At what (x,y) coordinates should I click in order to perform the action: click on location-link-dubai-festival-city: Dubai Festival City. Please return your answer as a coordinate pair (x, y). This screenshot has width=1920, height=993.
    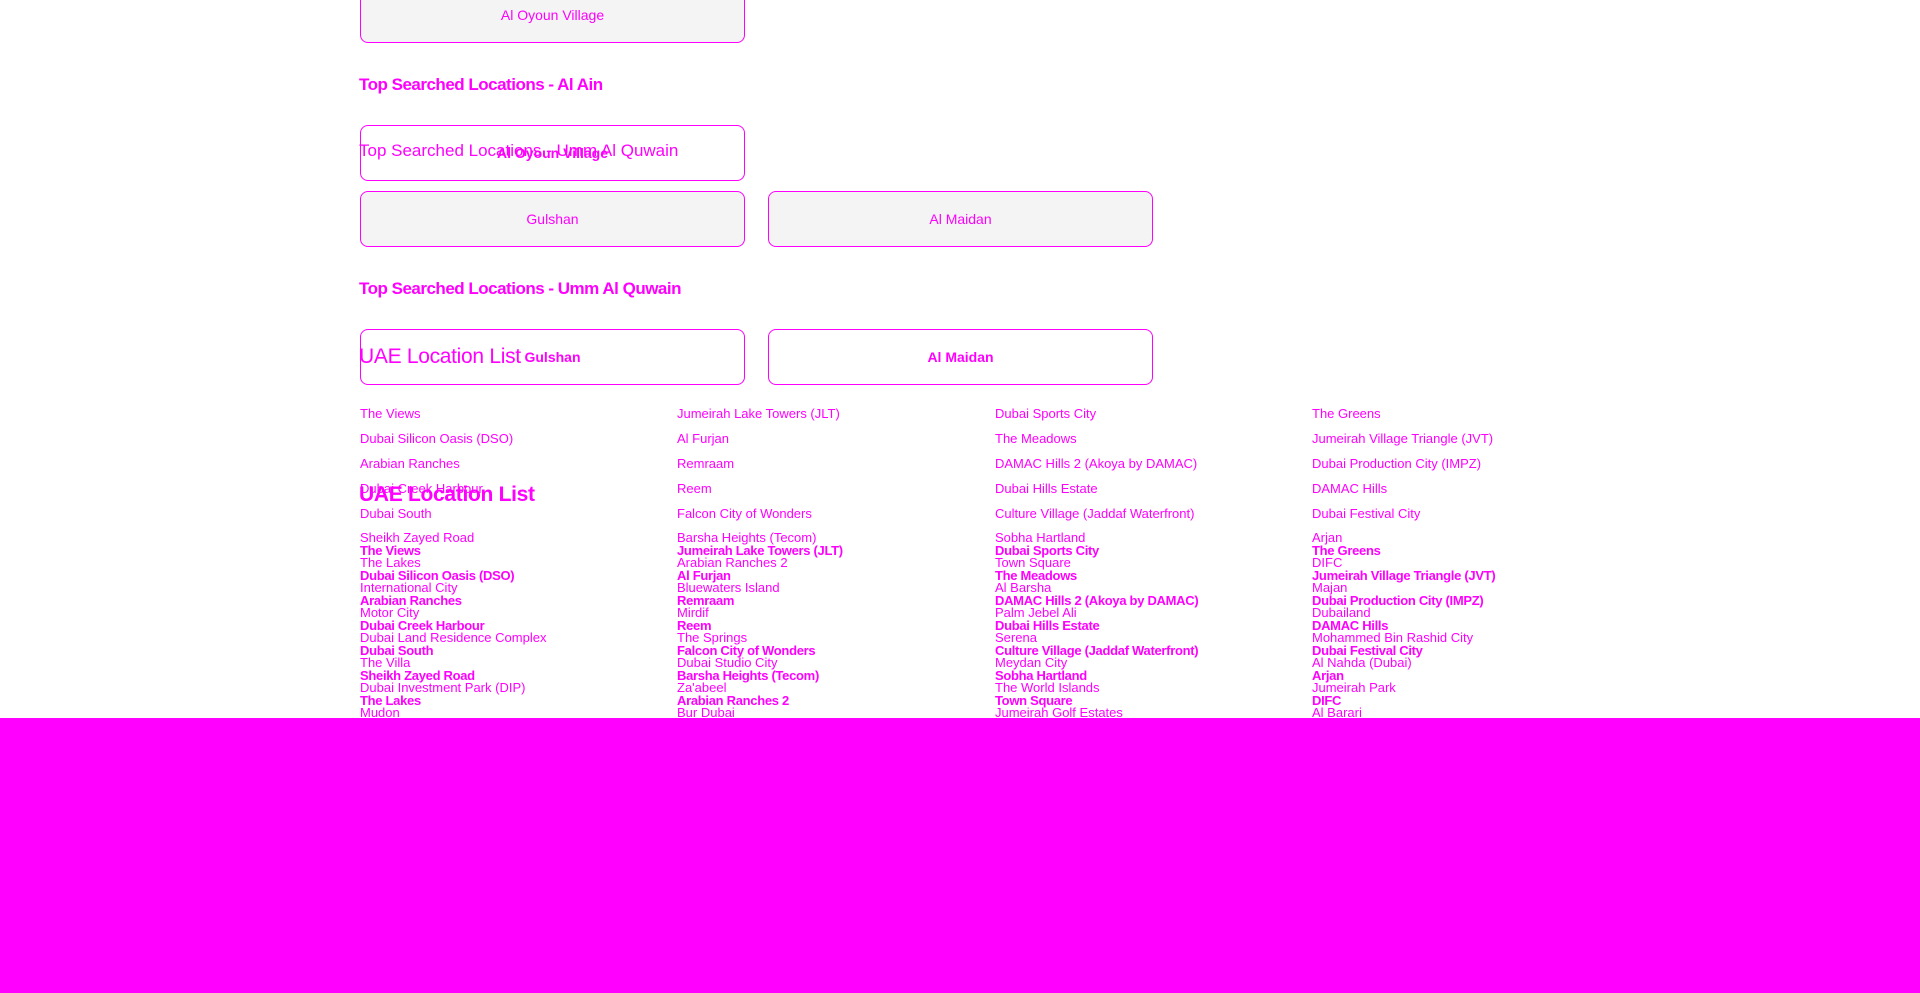
    Looking at the image, I should click on (1467, 513).